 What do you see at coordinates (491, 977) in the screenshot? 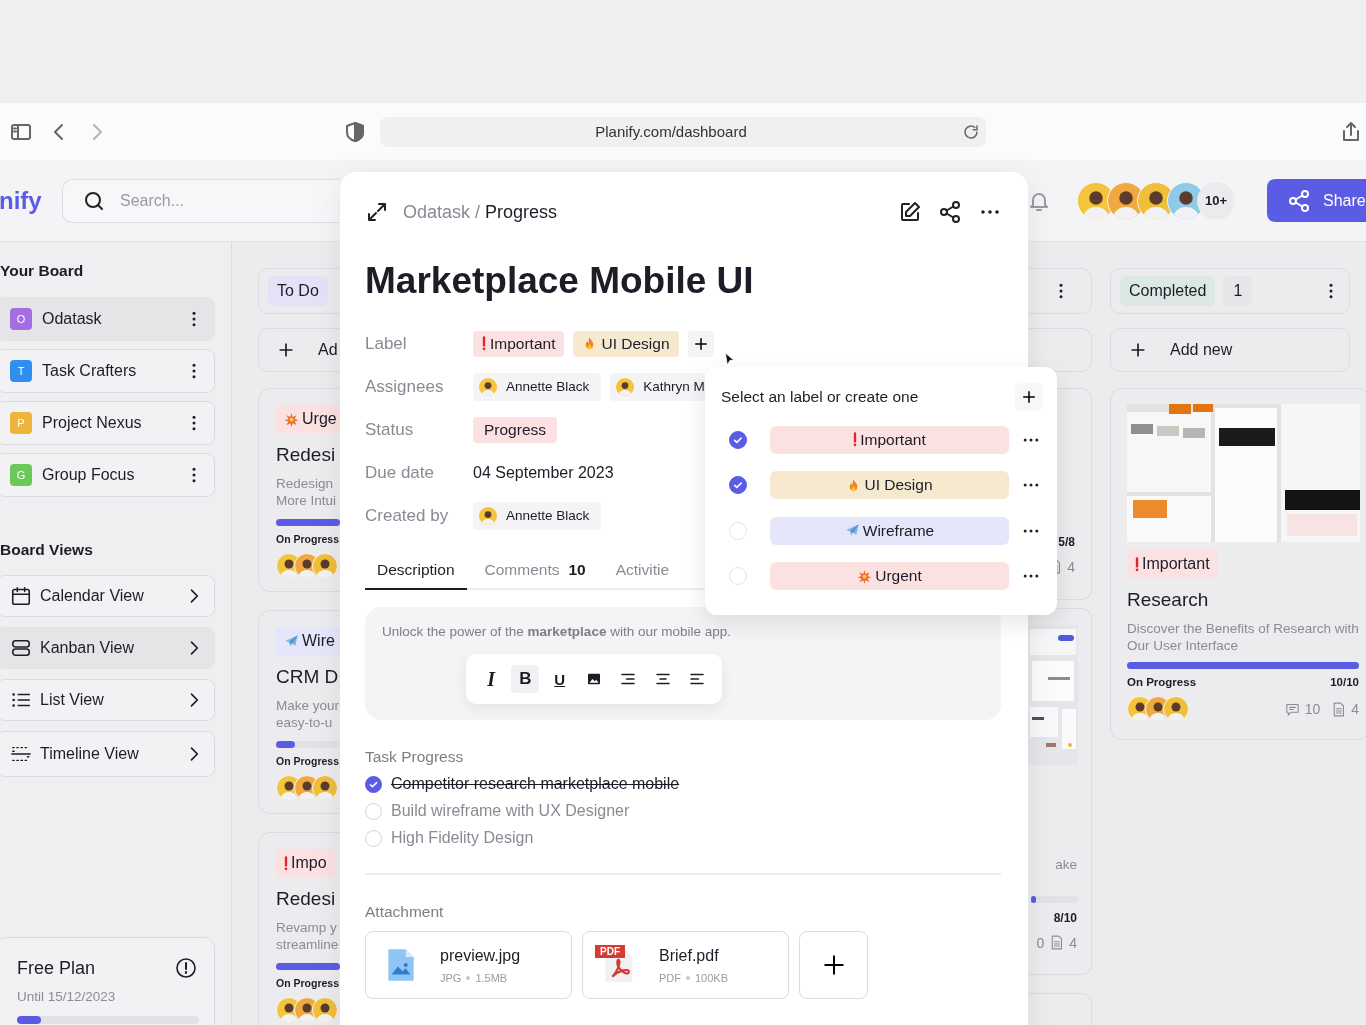
I see `file-size: 1.5MB` at bounding box center [491, 977].